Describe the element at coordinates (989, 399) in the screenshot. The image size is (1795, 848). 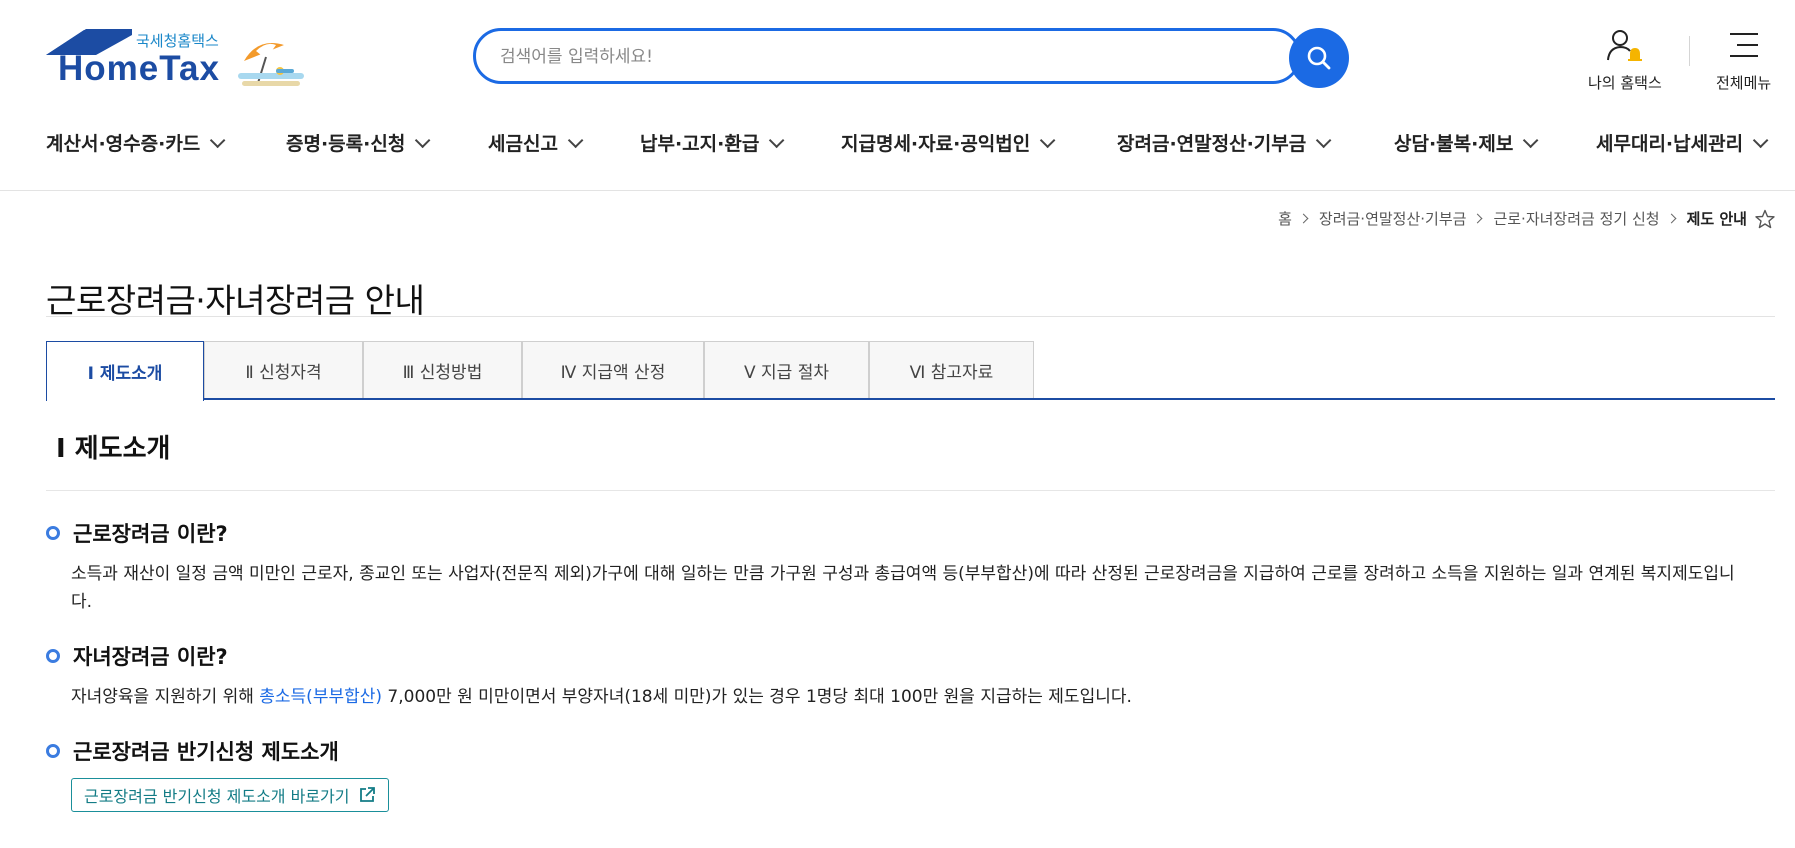
I see `tab-underline` at that location.